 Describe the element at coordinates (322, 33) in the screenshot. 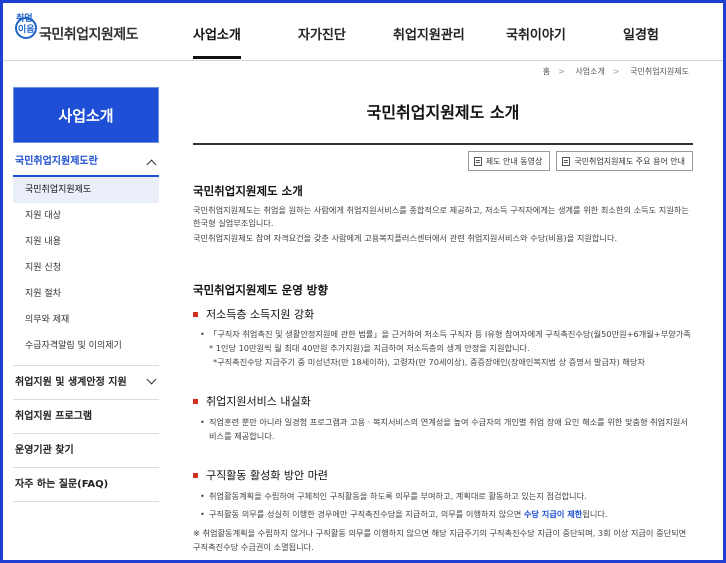

I see `nav-item-self-check: 자가진단` at that location.